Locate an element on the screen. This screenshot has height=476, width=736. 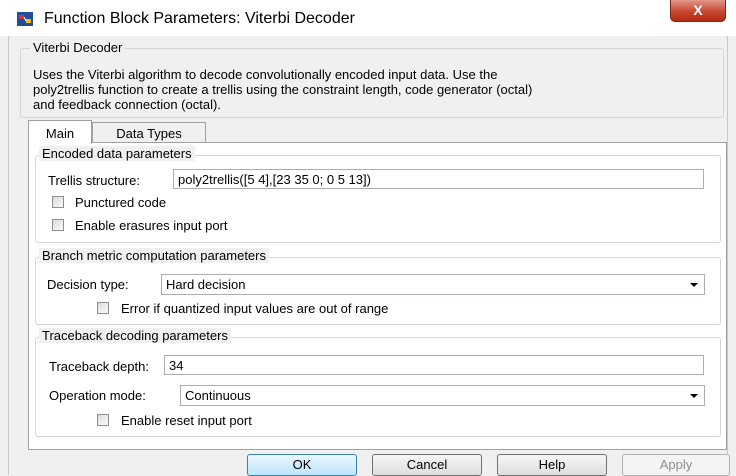
tab-data-types: Data Types is located at coordinates (149, 132).